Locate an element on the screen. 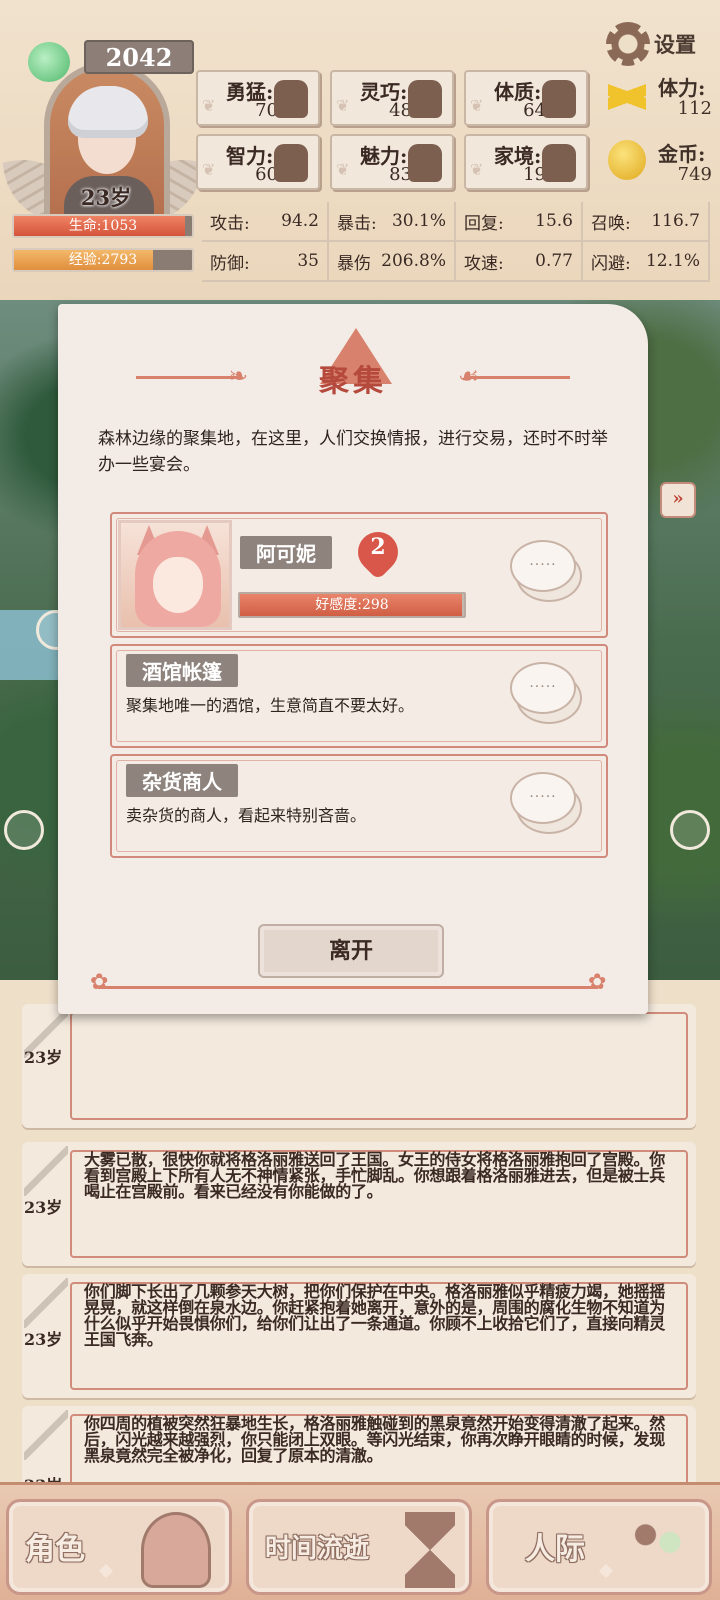 The height and width of the screenshot is (1600, 720). stat-label: 闪避: is located at coordinates (611, 263).